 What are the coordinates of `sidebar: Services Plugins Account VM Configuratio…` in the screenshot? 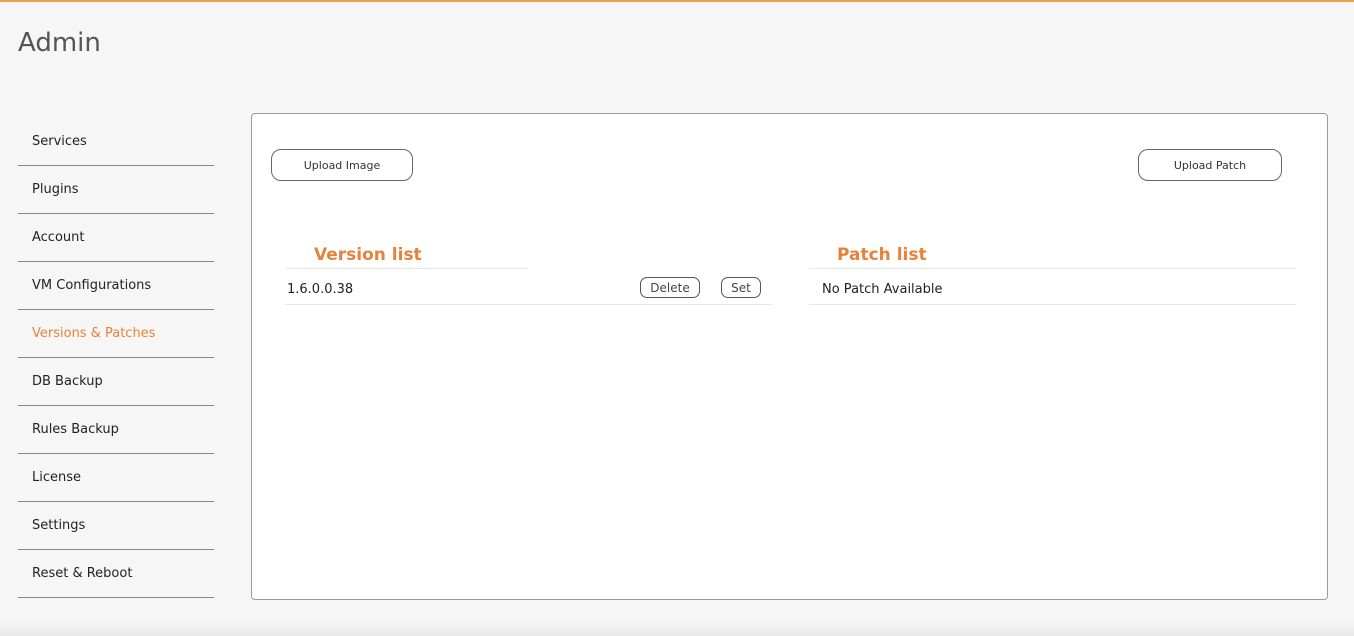 It's located at (116, 358).